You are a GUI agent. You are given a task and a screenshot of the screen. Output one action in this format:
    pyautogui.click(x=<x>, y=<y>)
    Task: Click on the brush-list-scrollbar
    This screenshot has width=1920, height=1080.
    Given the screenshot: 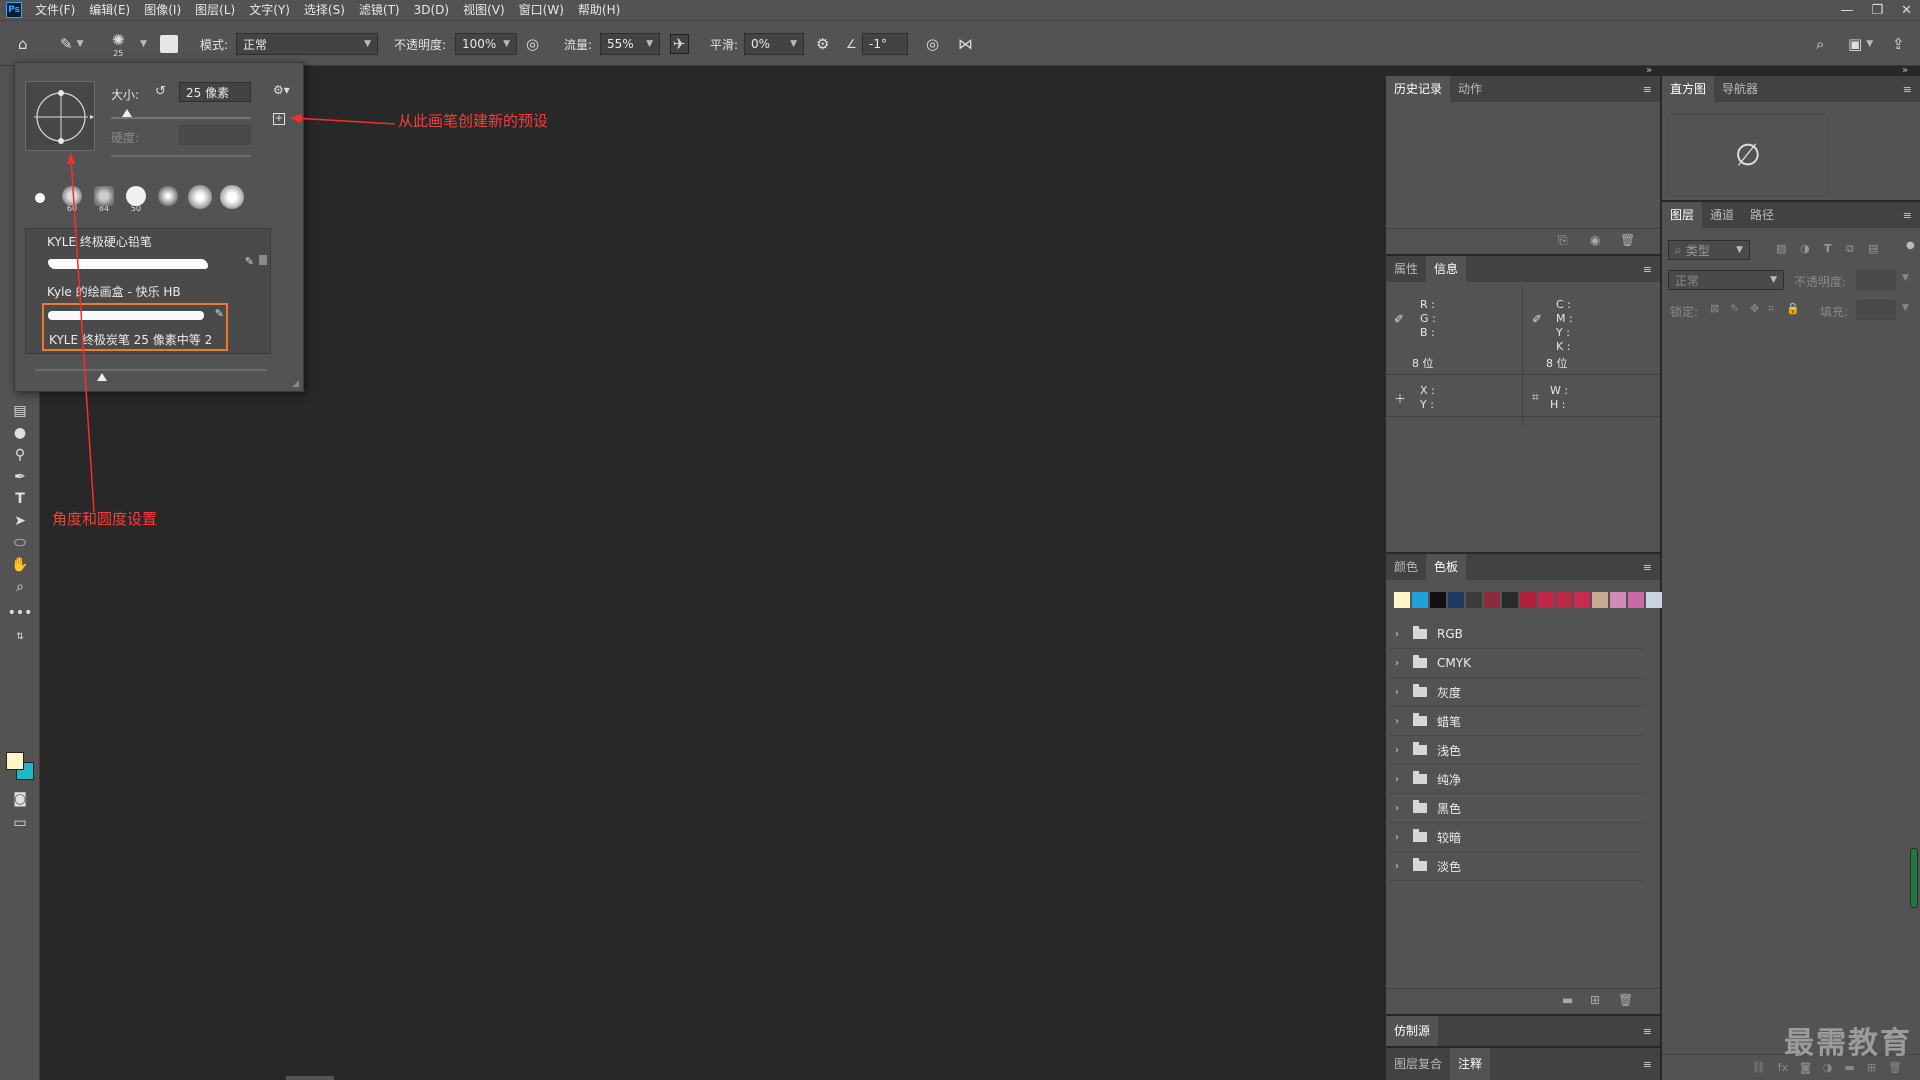 What is the action you would take?
    pyautogui.click(x=263, y=291)
    